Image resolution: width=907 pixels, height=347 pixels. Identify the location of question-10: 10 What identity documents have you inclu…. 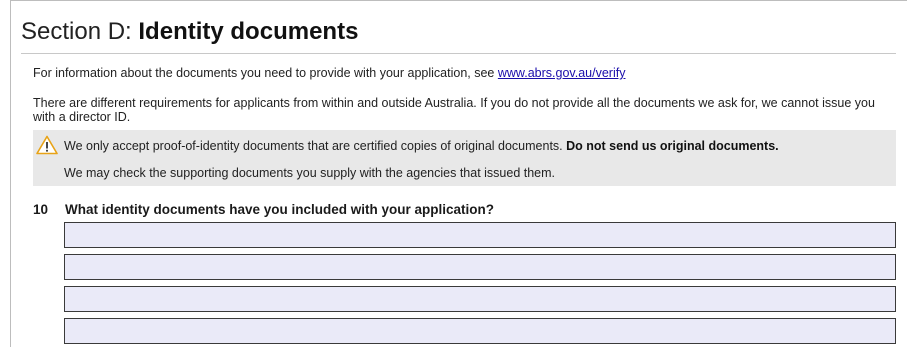
(263, 210).